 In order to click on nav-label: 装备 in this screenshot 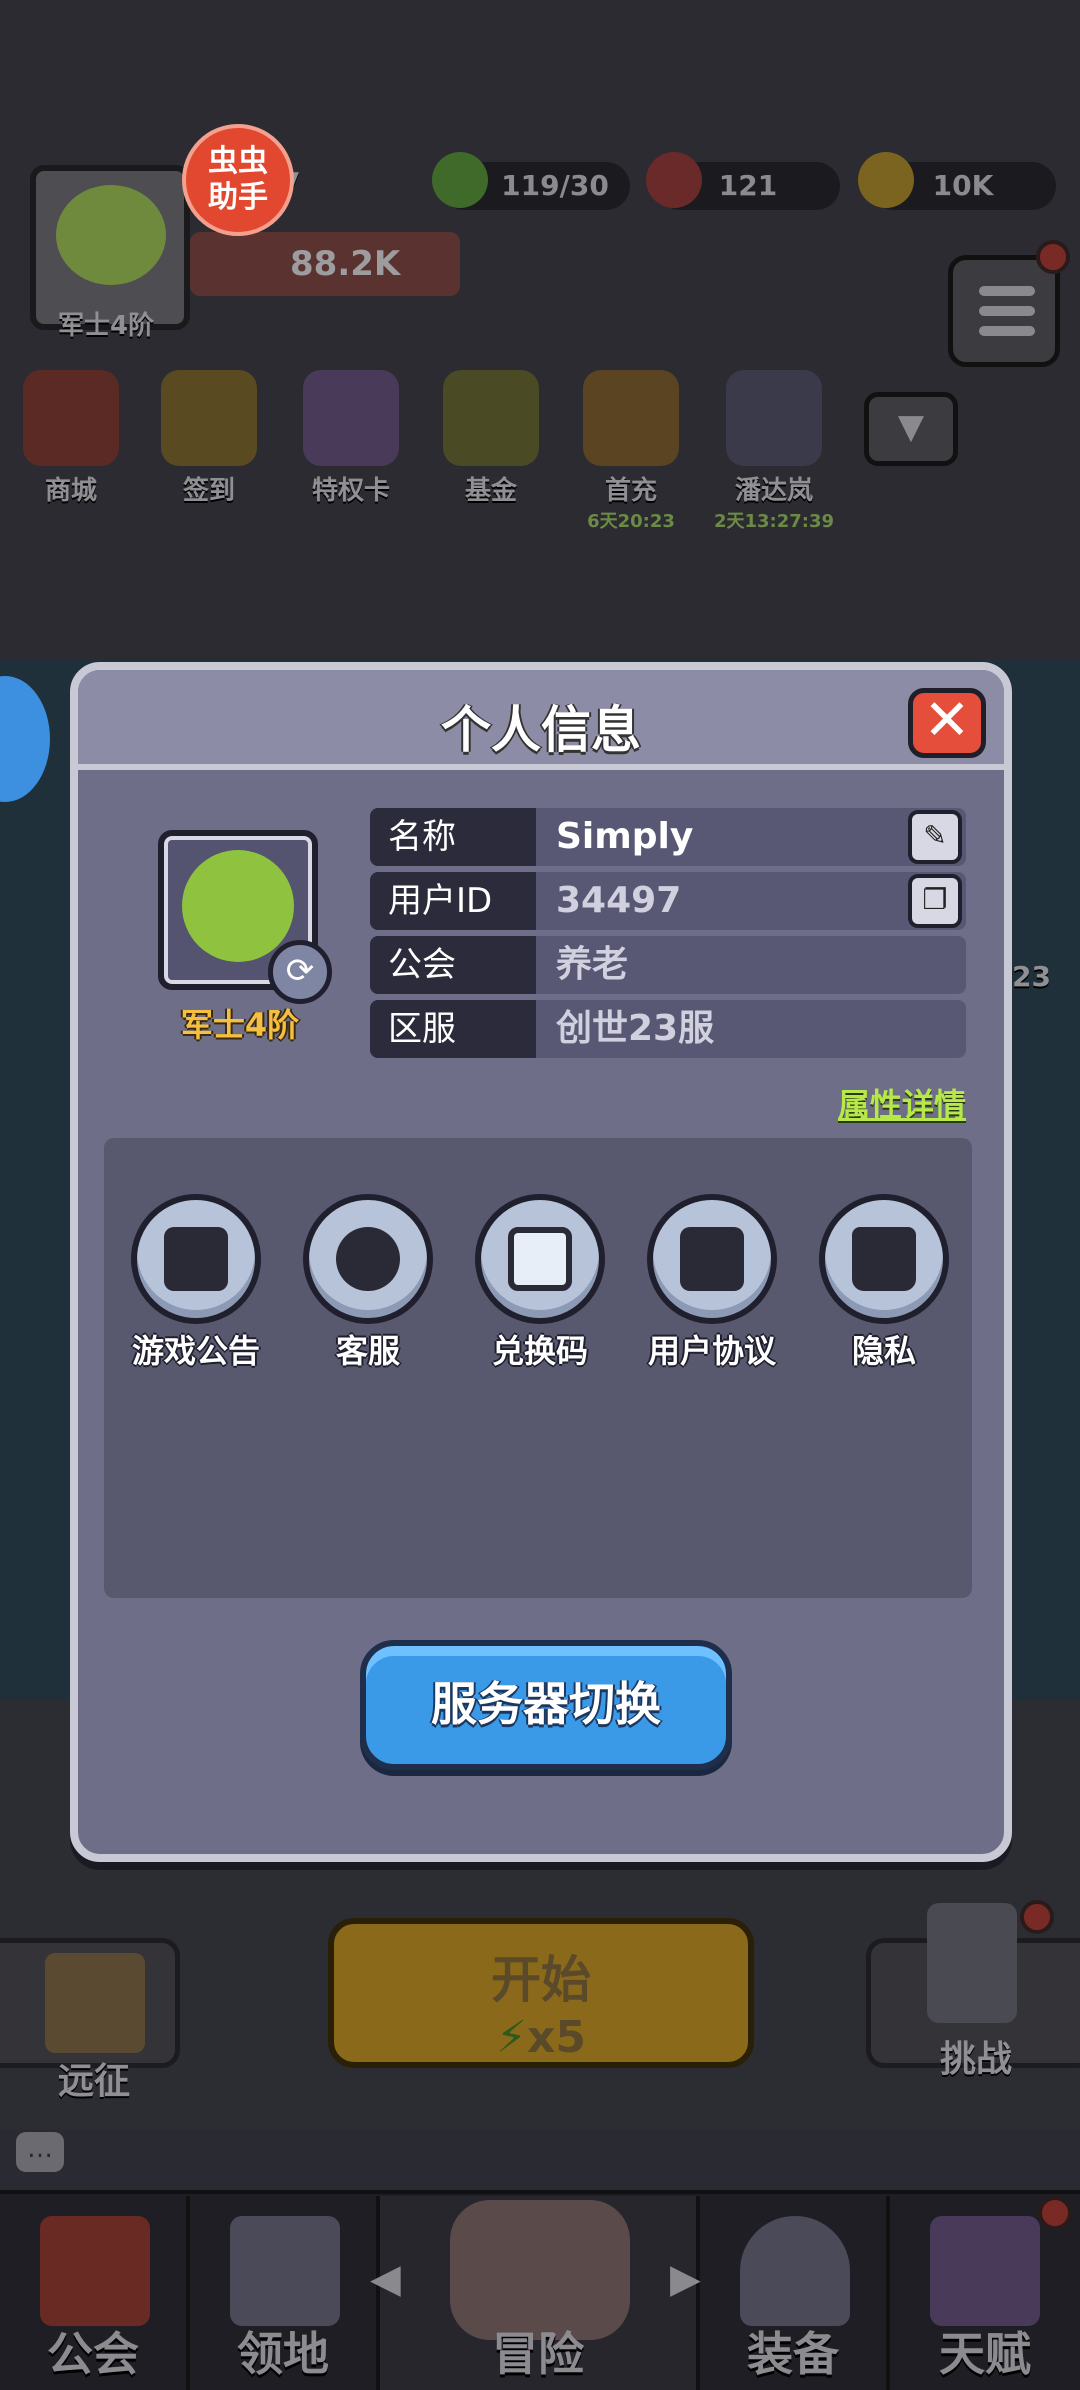, I will do `click(793, 2354)`.